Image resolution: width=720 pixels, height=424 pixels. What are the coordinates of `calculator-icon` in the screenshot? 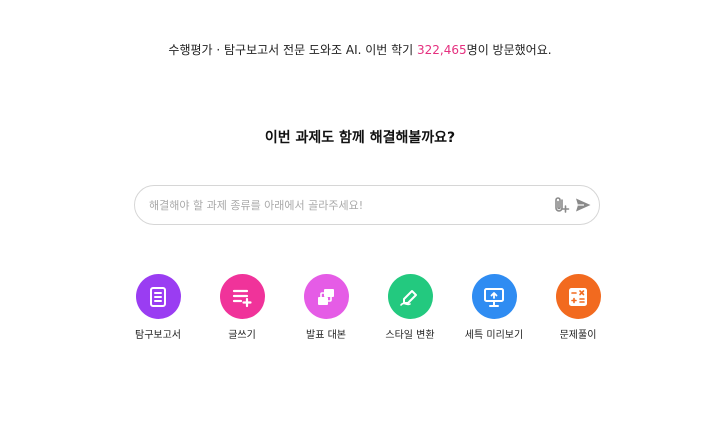 It's located at (578, 296).